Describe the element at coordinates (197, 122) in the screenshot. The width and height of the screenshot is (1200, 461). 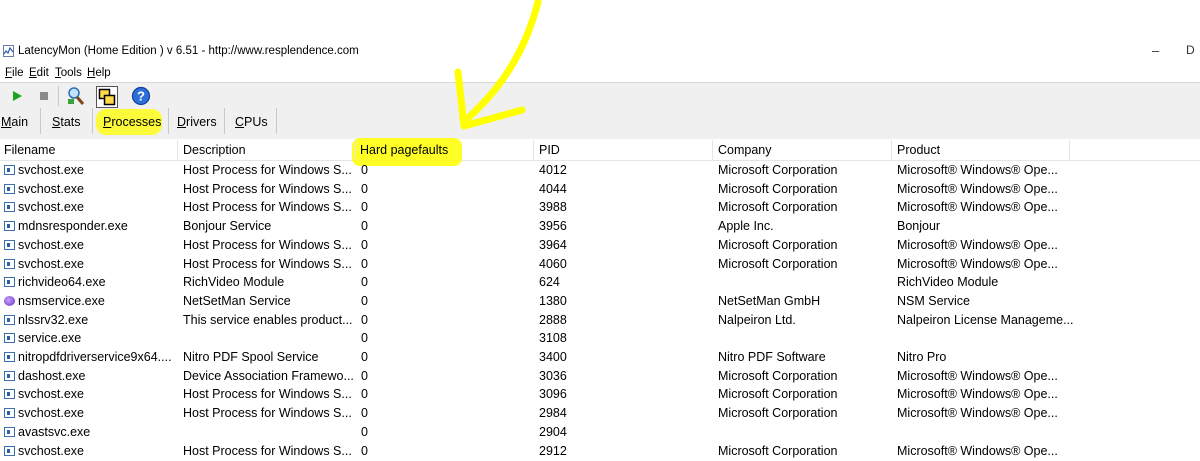
I see `tab-drivers: Drivers` at that location.